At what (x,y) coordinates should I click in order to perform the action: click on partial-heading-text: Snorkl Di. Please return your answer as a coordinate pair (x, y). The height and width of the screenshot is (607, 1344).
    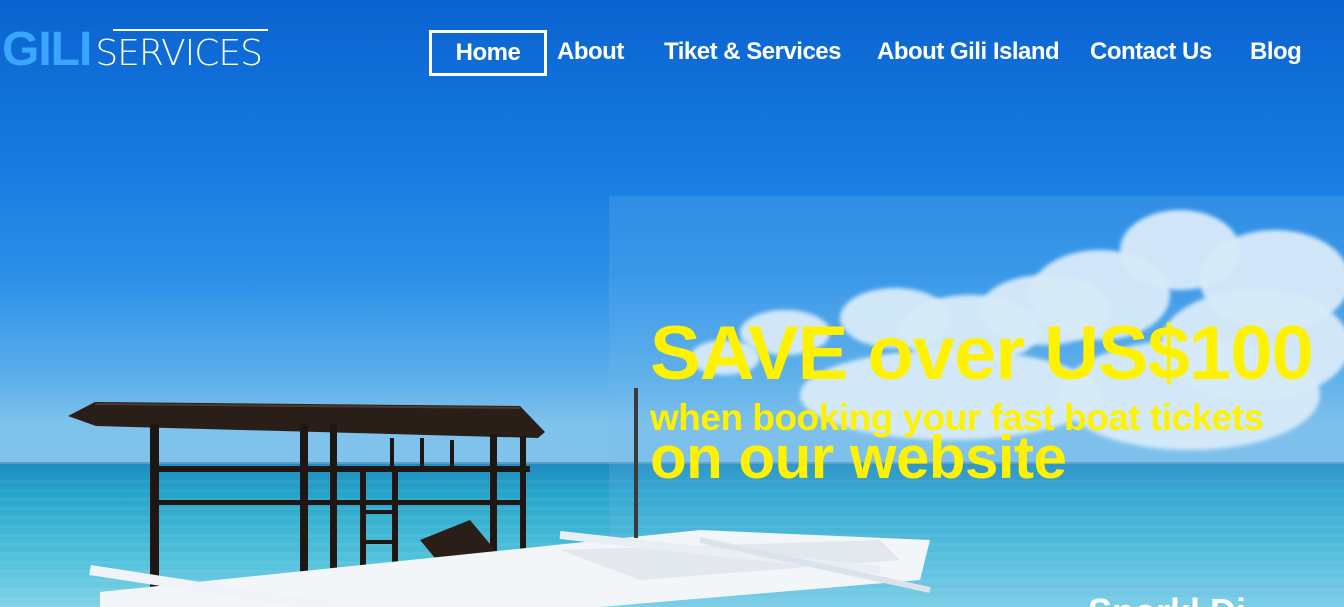
    Looking at the image, I should click on (1167, 599).